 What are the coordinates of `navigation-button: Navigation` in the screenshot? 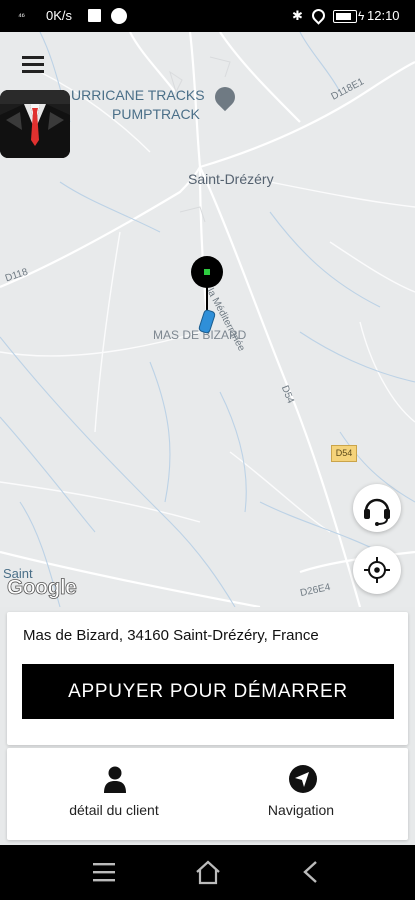 It's located at (301, 797).